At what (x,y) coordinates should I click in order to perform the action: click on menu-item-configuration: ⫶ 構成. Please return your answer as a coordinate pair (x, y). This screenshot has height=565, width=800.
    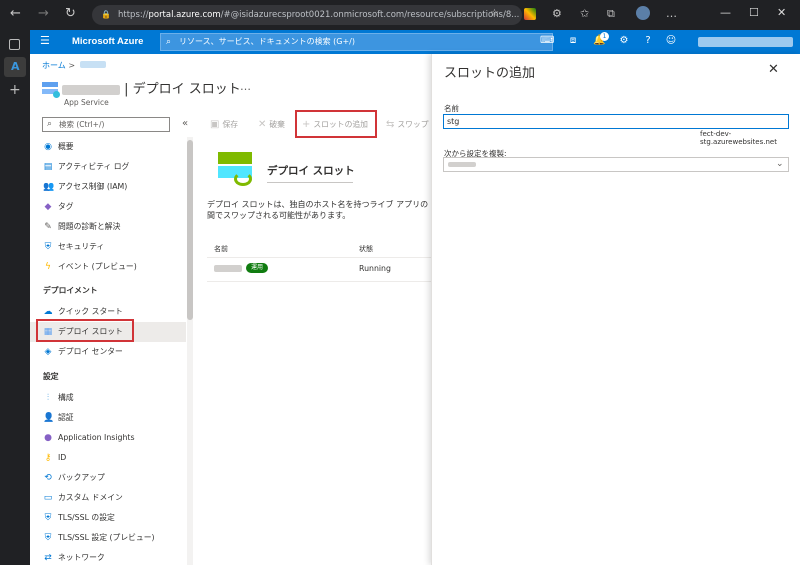
    Looking at the image, I should click on (108, 398).